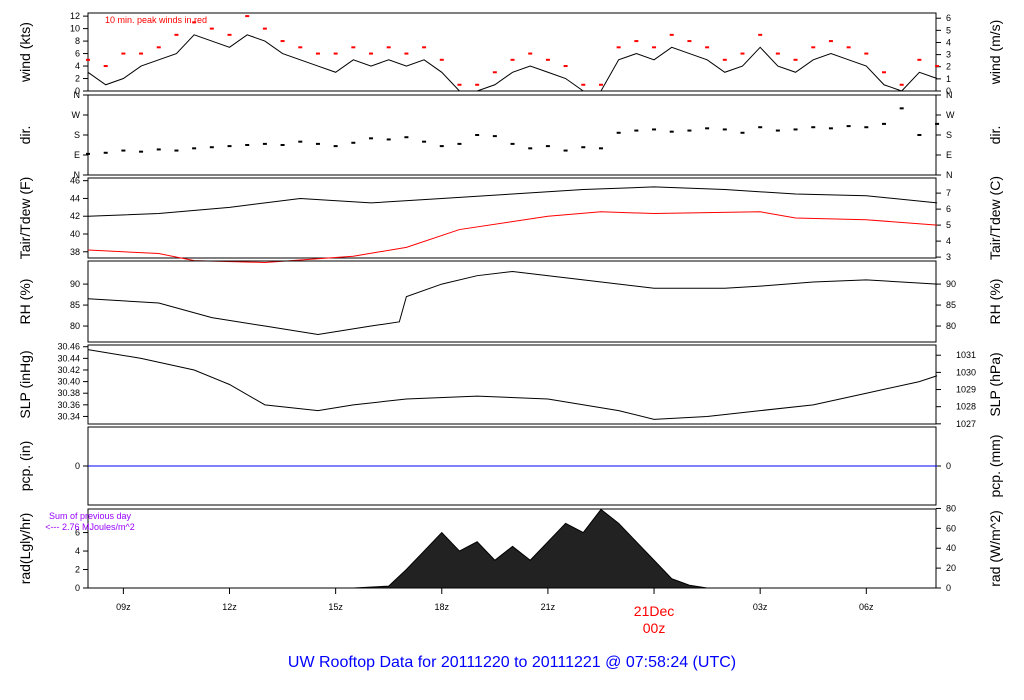 The image size is (1024, 700). Describe the element at coordinates (948, 193) in the screenshot. I see `temp-rtick-label: 7` at that location.